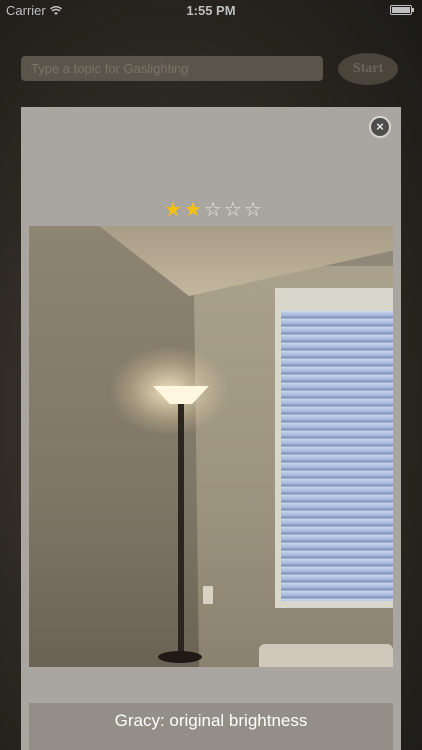 This screenshot has width=422, height=750. What do you see at coordinates (380, 127) in the screenshot?
I see `close-button: ×` at bounding box center [380, 127].